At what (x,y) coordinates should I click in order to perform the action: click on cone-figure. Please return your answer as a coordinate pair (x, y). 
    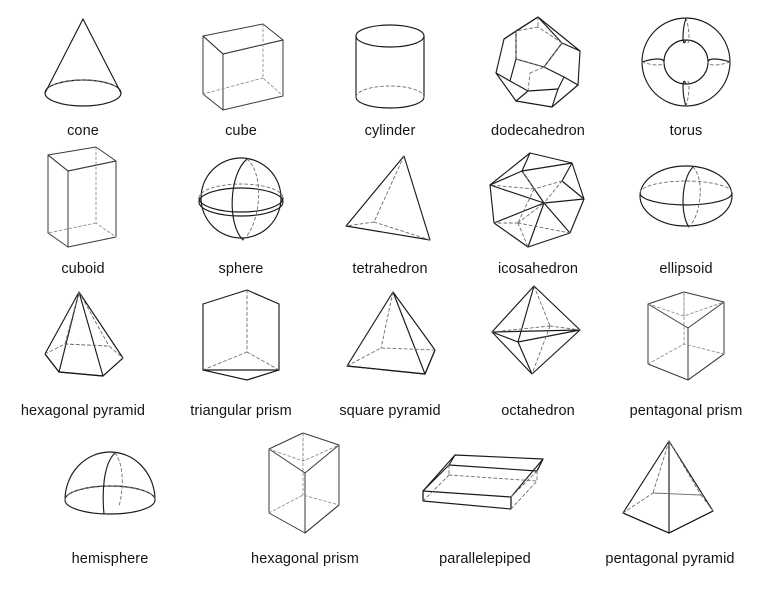
    Looking at the image, I should click on (83, 62).